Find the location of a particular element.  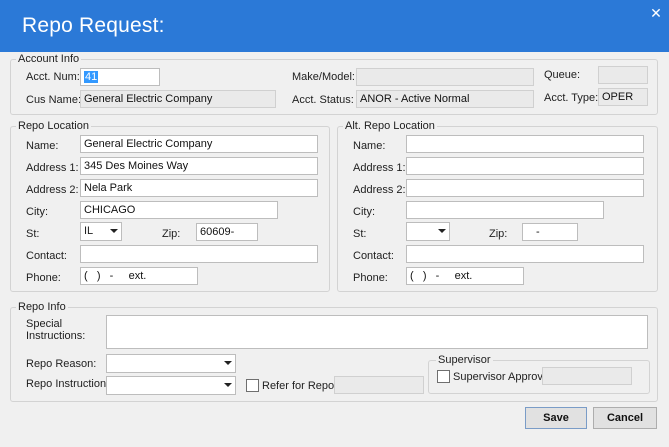

repo-contact-label: Contact: is located at coordinates (46, 256).